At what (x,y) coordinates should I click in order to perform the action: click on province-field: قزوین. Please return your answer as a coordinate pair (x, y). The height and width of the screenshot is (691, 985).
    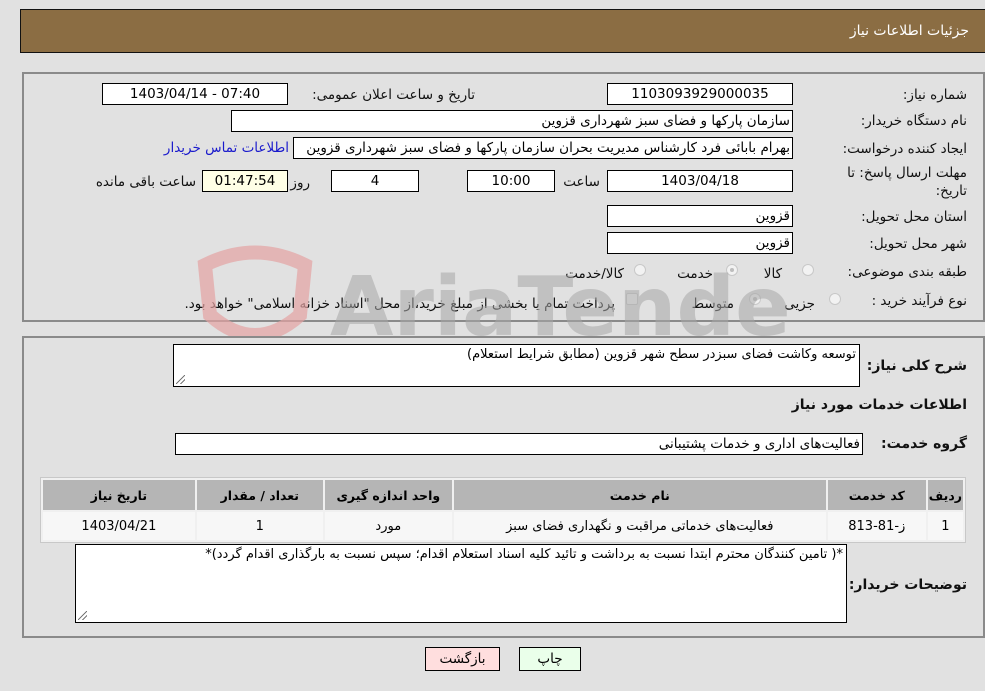
    Looking at the image, I should click on (700, 216).